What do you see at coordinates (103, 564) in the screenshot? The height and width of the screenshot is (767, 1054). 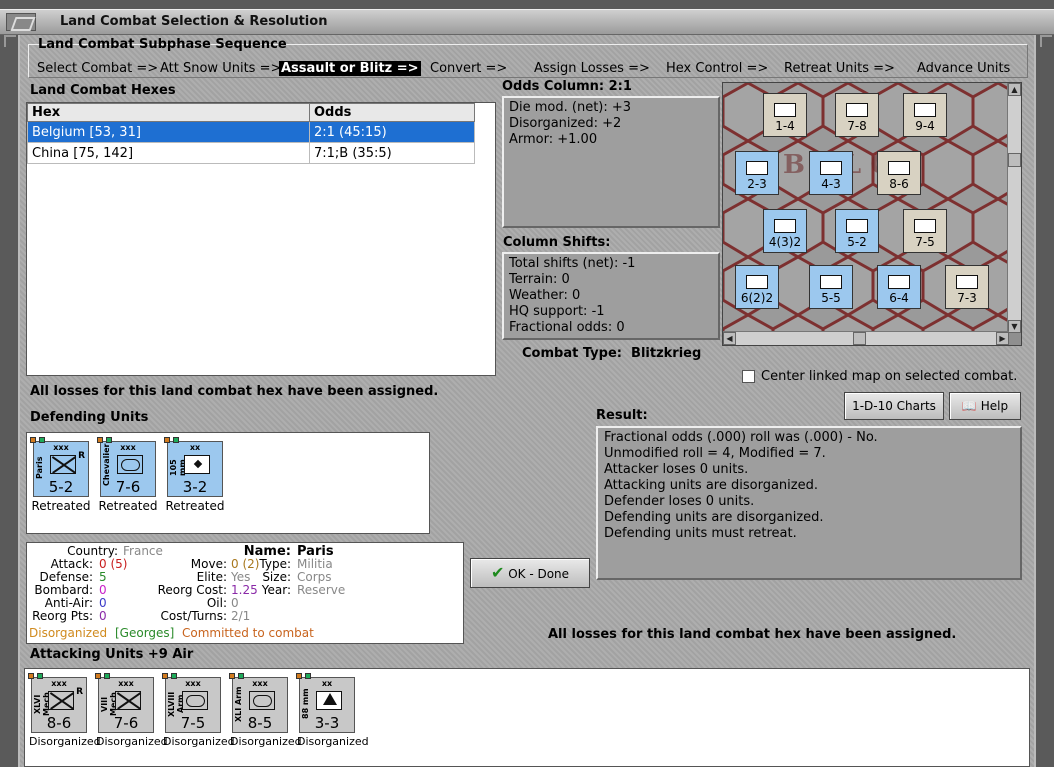 I see `attack-number: 0` at bounding box center [103, 564].